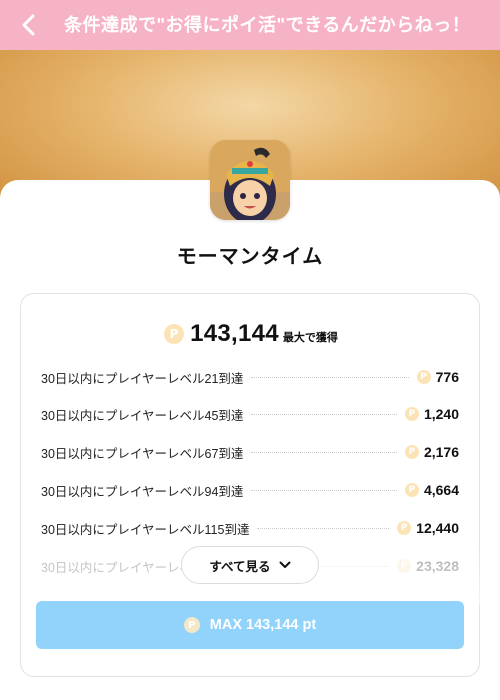 Image resolution: width=500 pixels, height=700 pixels. I want to click on mission-row: 30日以内にプレイヤーレベル21到達 P 776, so click(250, 377).